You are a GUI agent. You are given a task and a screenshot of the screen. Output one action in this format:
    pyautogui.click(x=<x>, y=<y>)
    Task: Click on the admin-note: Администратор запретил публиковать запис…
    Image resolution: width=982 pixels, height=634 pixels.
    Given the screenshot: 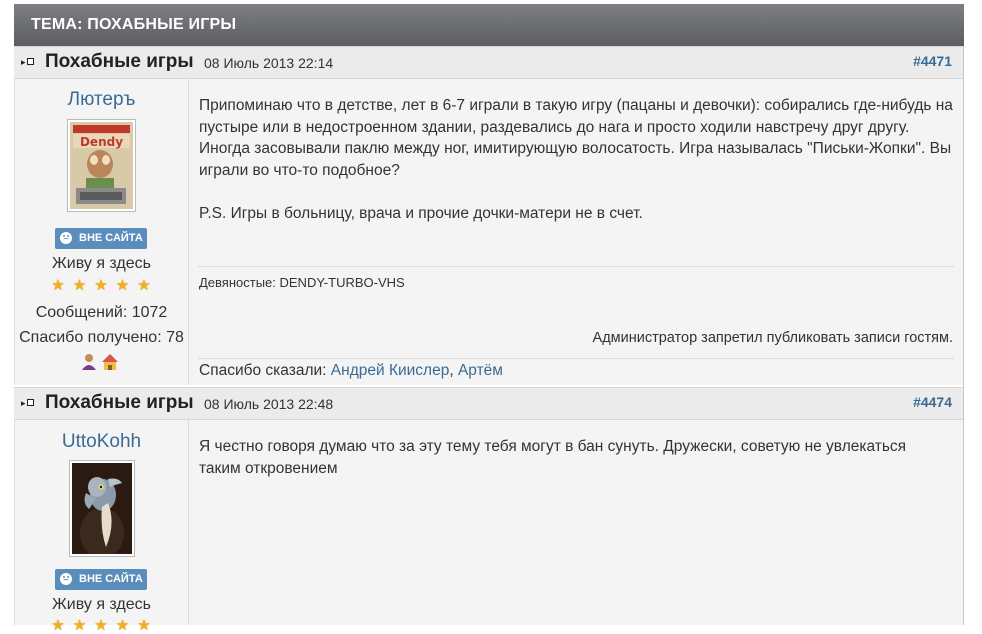 What is the action you would take?
    pyautogui.click(x=772, y=338)
    